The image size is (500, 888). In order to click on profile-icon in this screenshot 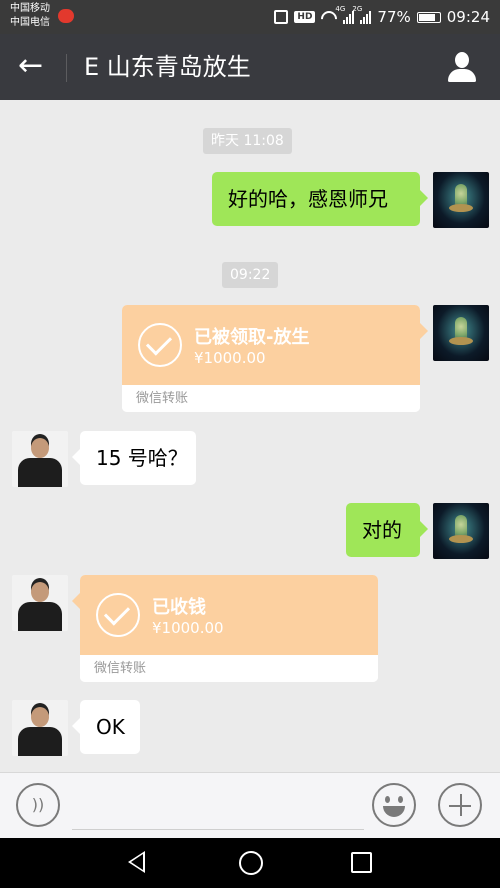, I will do `click(462, 68)`.